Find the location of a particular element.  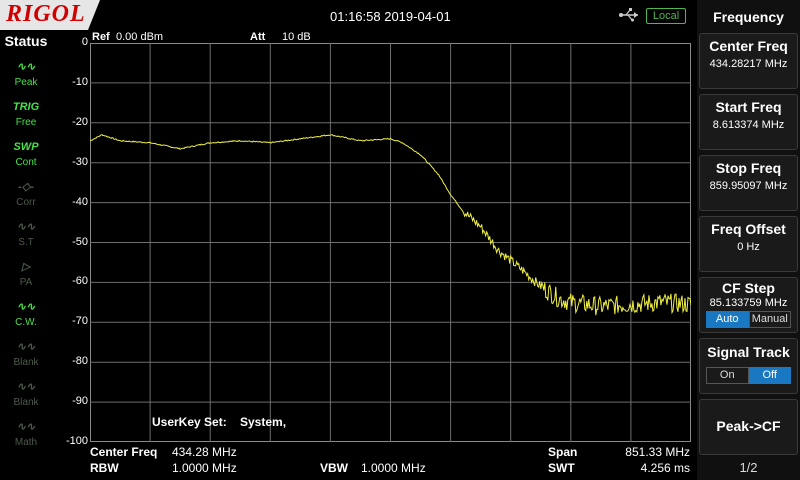

status-item-label: Free is located at coordinates (26, 122).